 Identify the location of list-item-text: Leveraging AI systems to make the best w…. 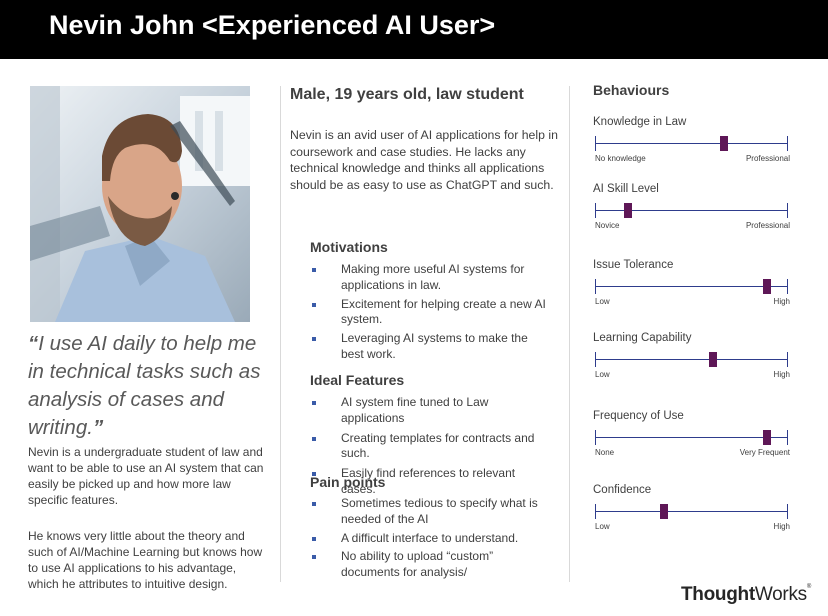
(434, 346).